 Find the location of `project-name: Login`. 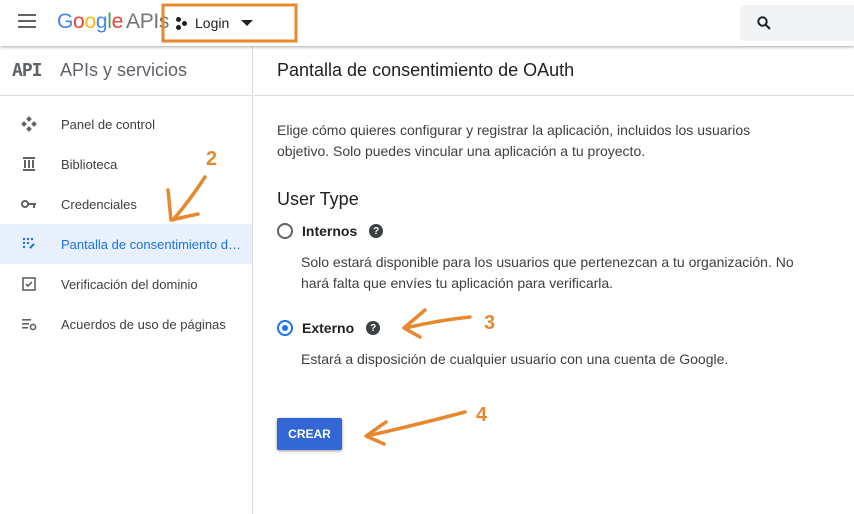

project-name: Login is located at coordinates (212, 23).